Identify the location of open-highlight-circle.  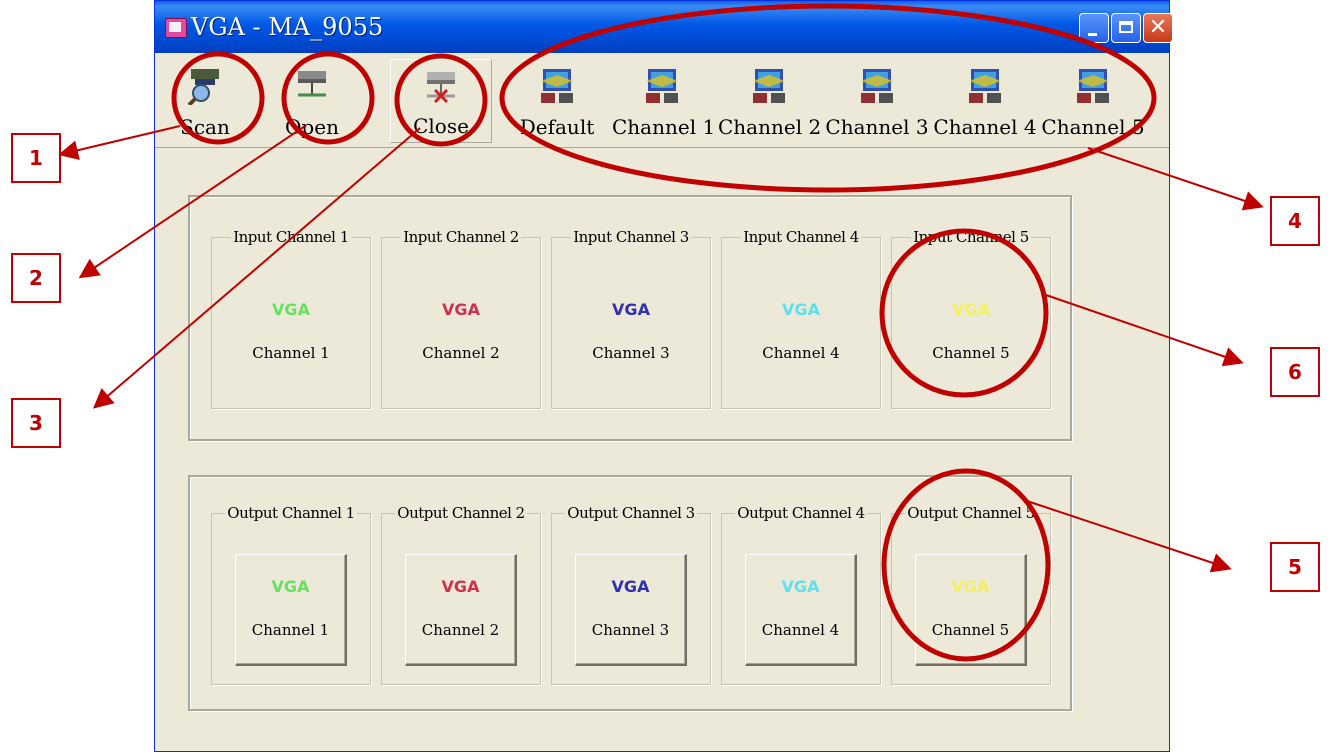
(328, 98).